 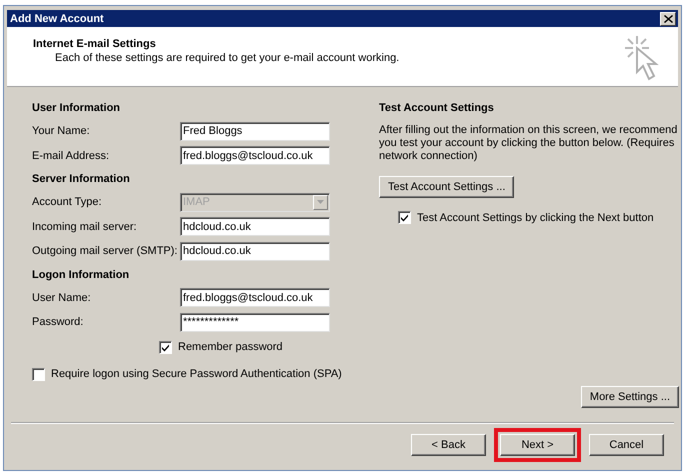 I want to click on section-heading: Test Account Settings, so click(x=437, y=108).